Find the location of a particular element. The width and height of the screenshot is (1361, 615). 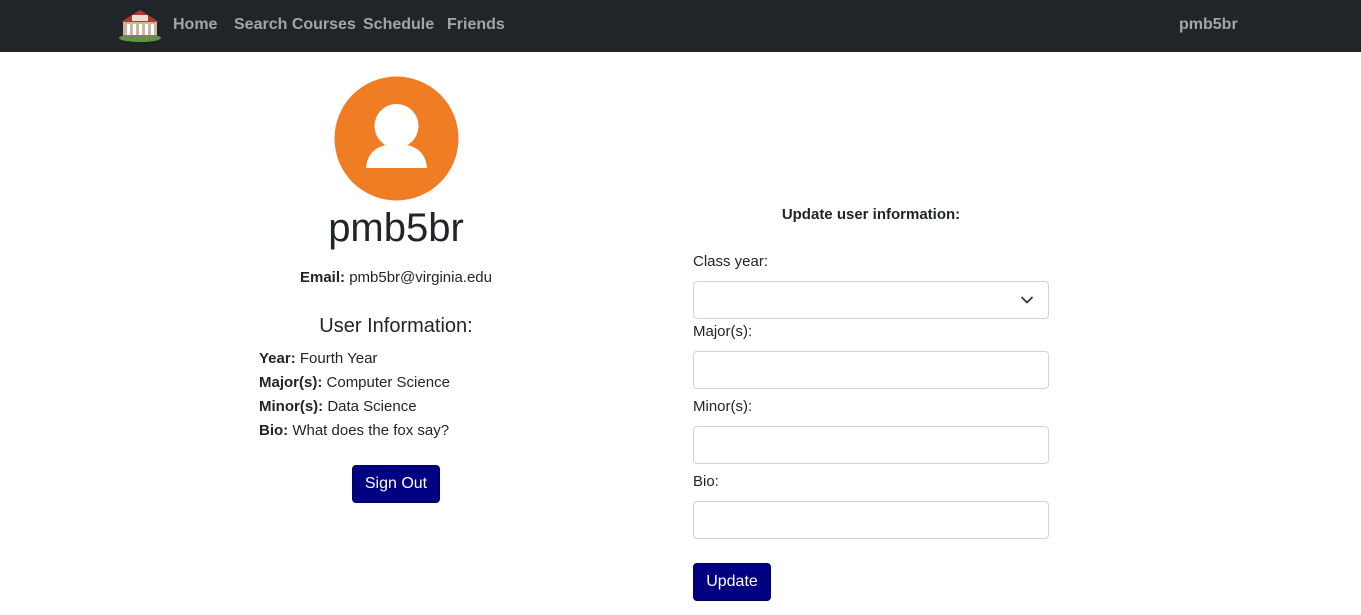

info-label: Year: is located at coordinates (277, 358).